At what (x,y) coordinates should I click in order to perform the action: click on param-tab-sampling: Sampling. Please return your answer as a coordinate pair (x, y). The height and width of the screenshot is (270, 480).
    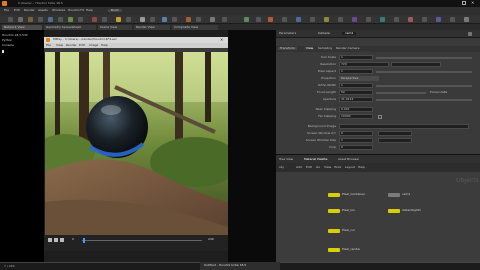
    Looking at the image, I should click on (325, 48).